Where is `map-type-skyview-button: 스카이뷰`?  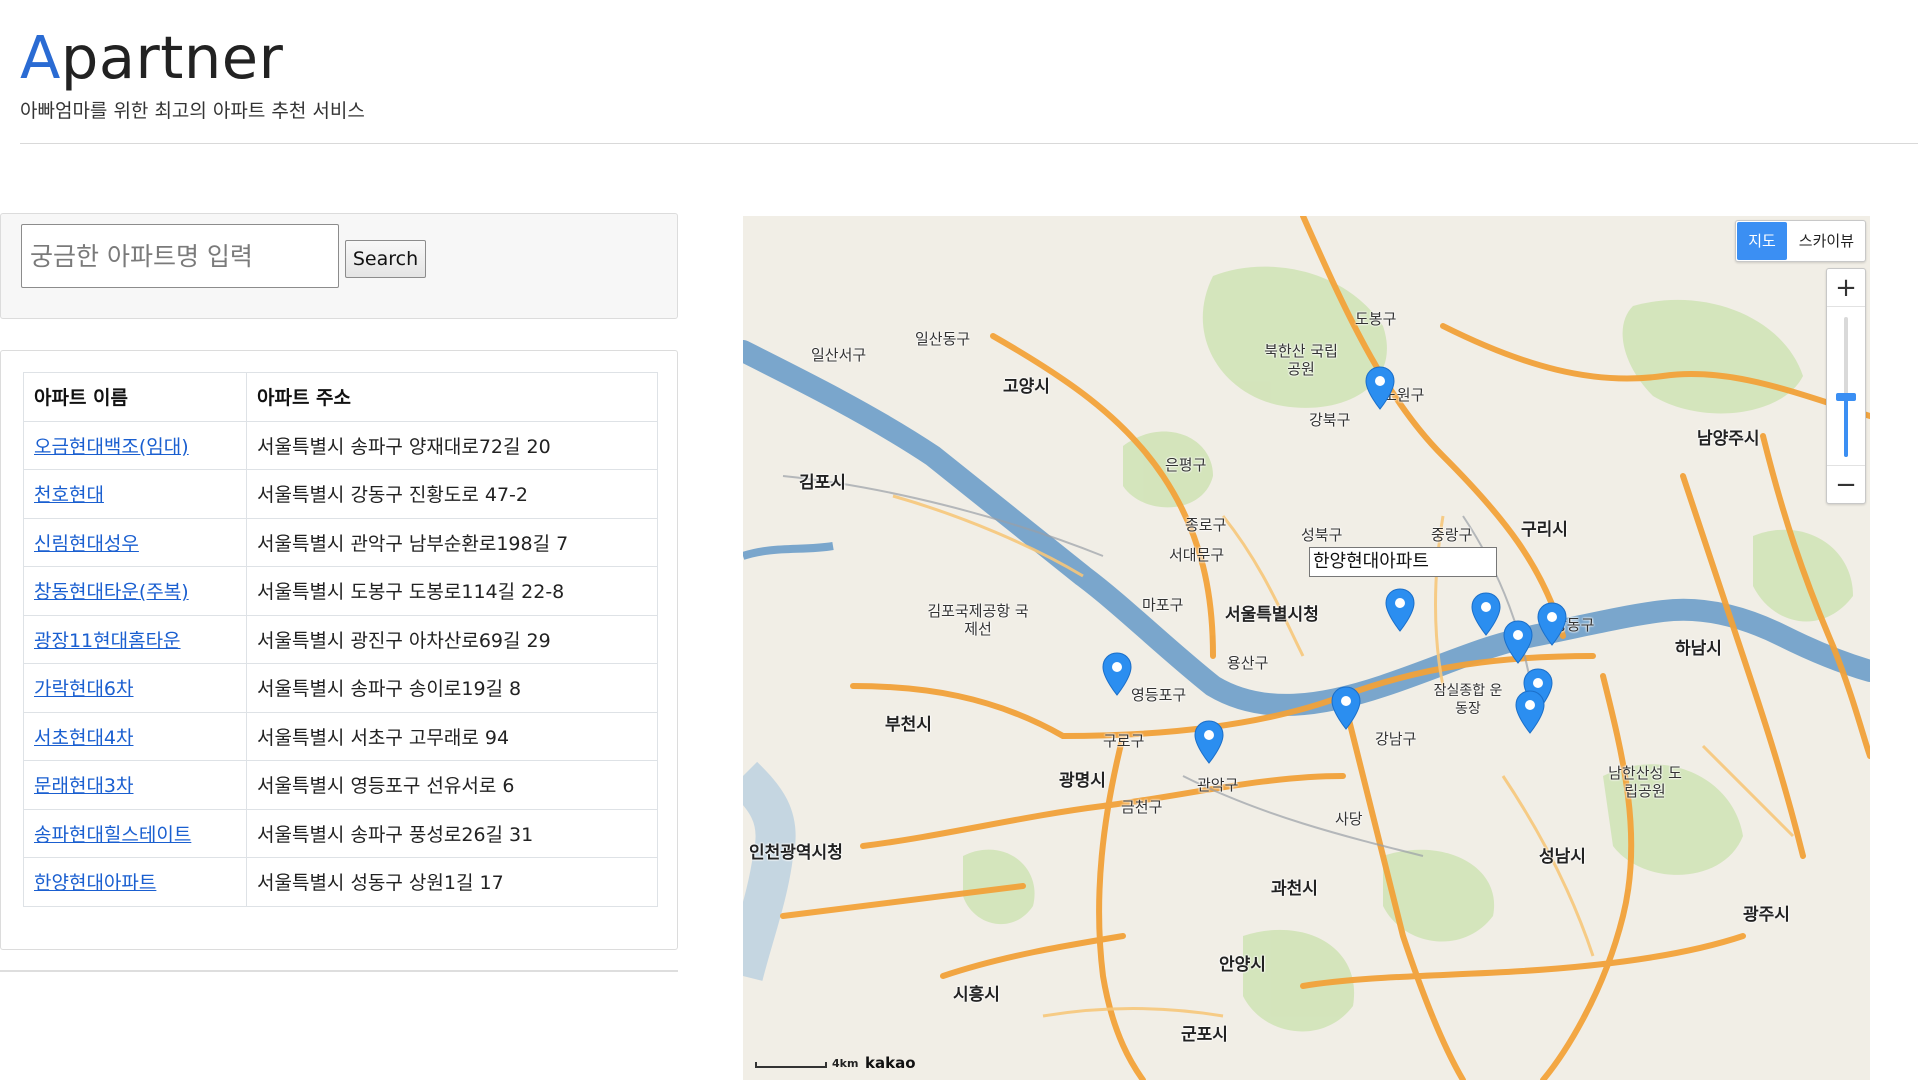 map-type-skyview-button: 스카이뷰 is located at coordinates (1826, 241).